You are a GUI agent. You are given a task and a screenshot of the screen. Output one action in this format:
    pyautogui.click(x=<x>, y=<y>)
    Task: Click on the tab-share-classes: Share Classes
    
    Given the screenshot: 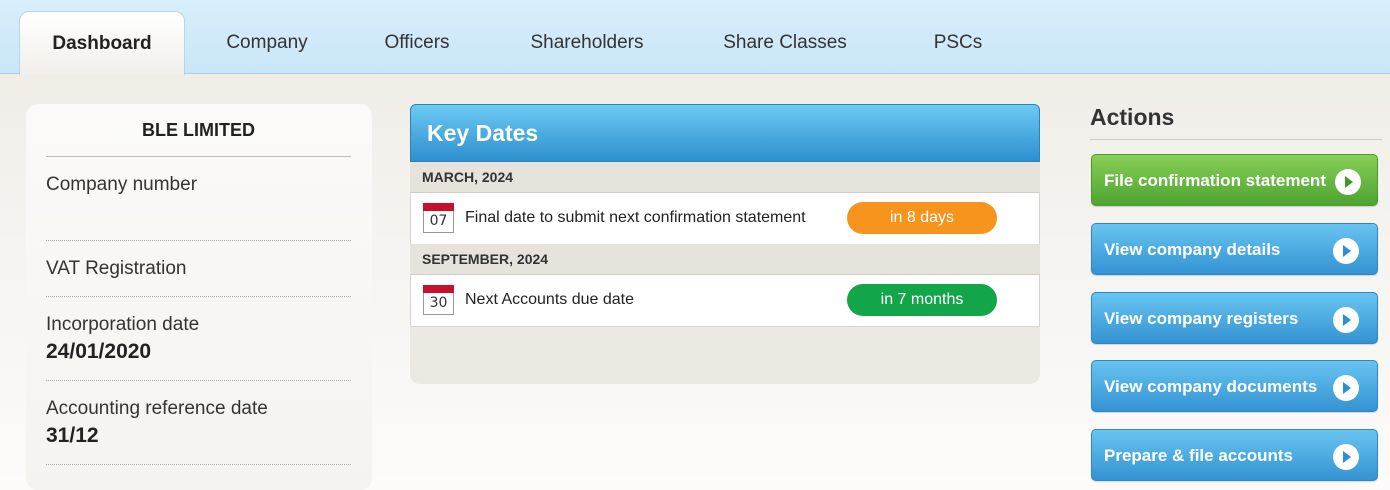 What is the action you would take?
    pyautogui.click(x=785, y=43)
    